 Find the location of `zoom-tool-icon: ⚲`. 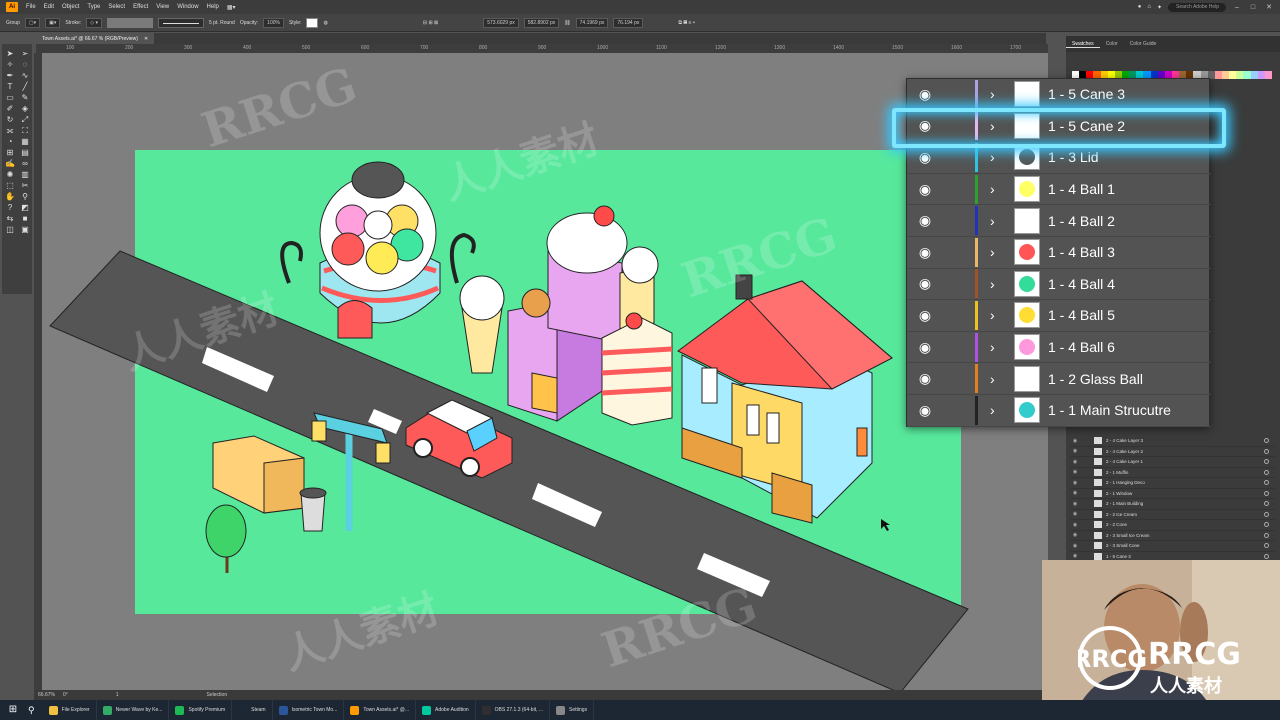

zoom-tool-icon: ⚲ is located at coordinates (25, 196).